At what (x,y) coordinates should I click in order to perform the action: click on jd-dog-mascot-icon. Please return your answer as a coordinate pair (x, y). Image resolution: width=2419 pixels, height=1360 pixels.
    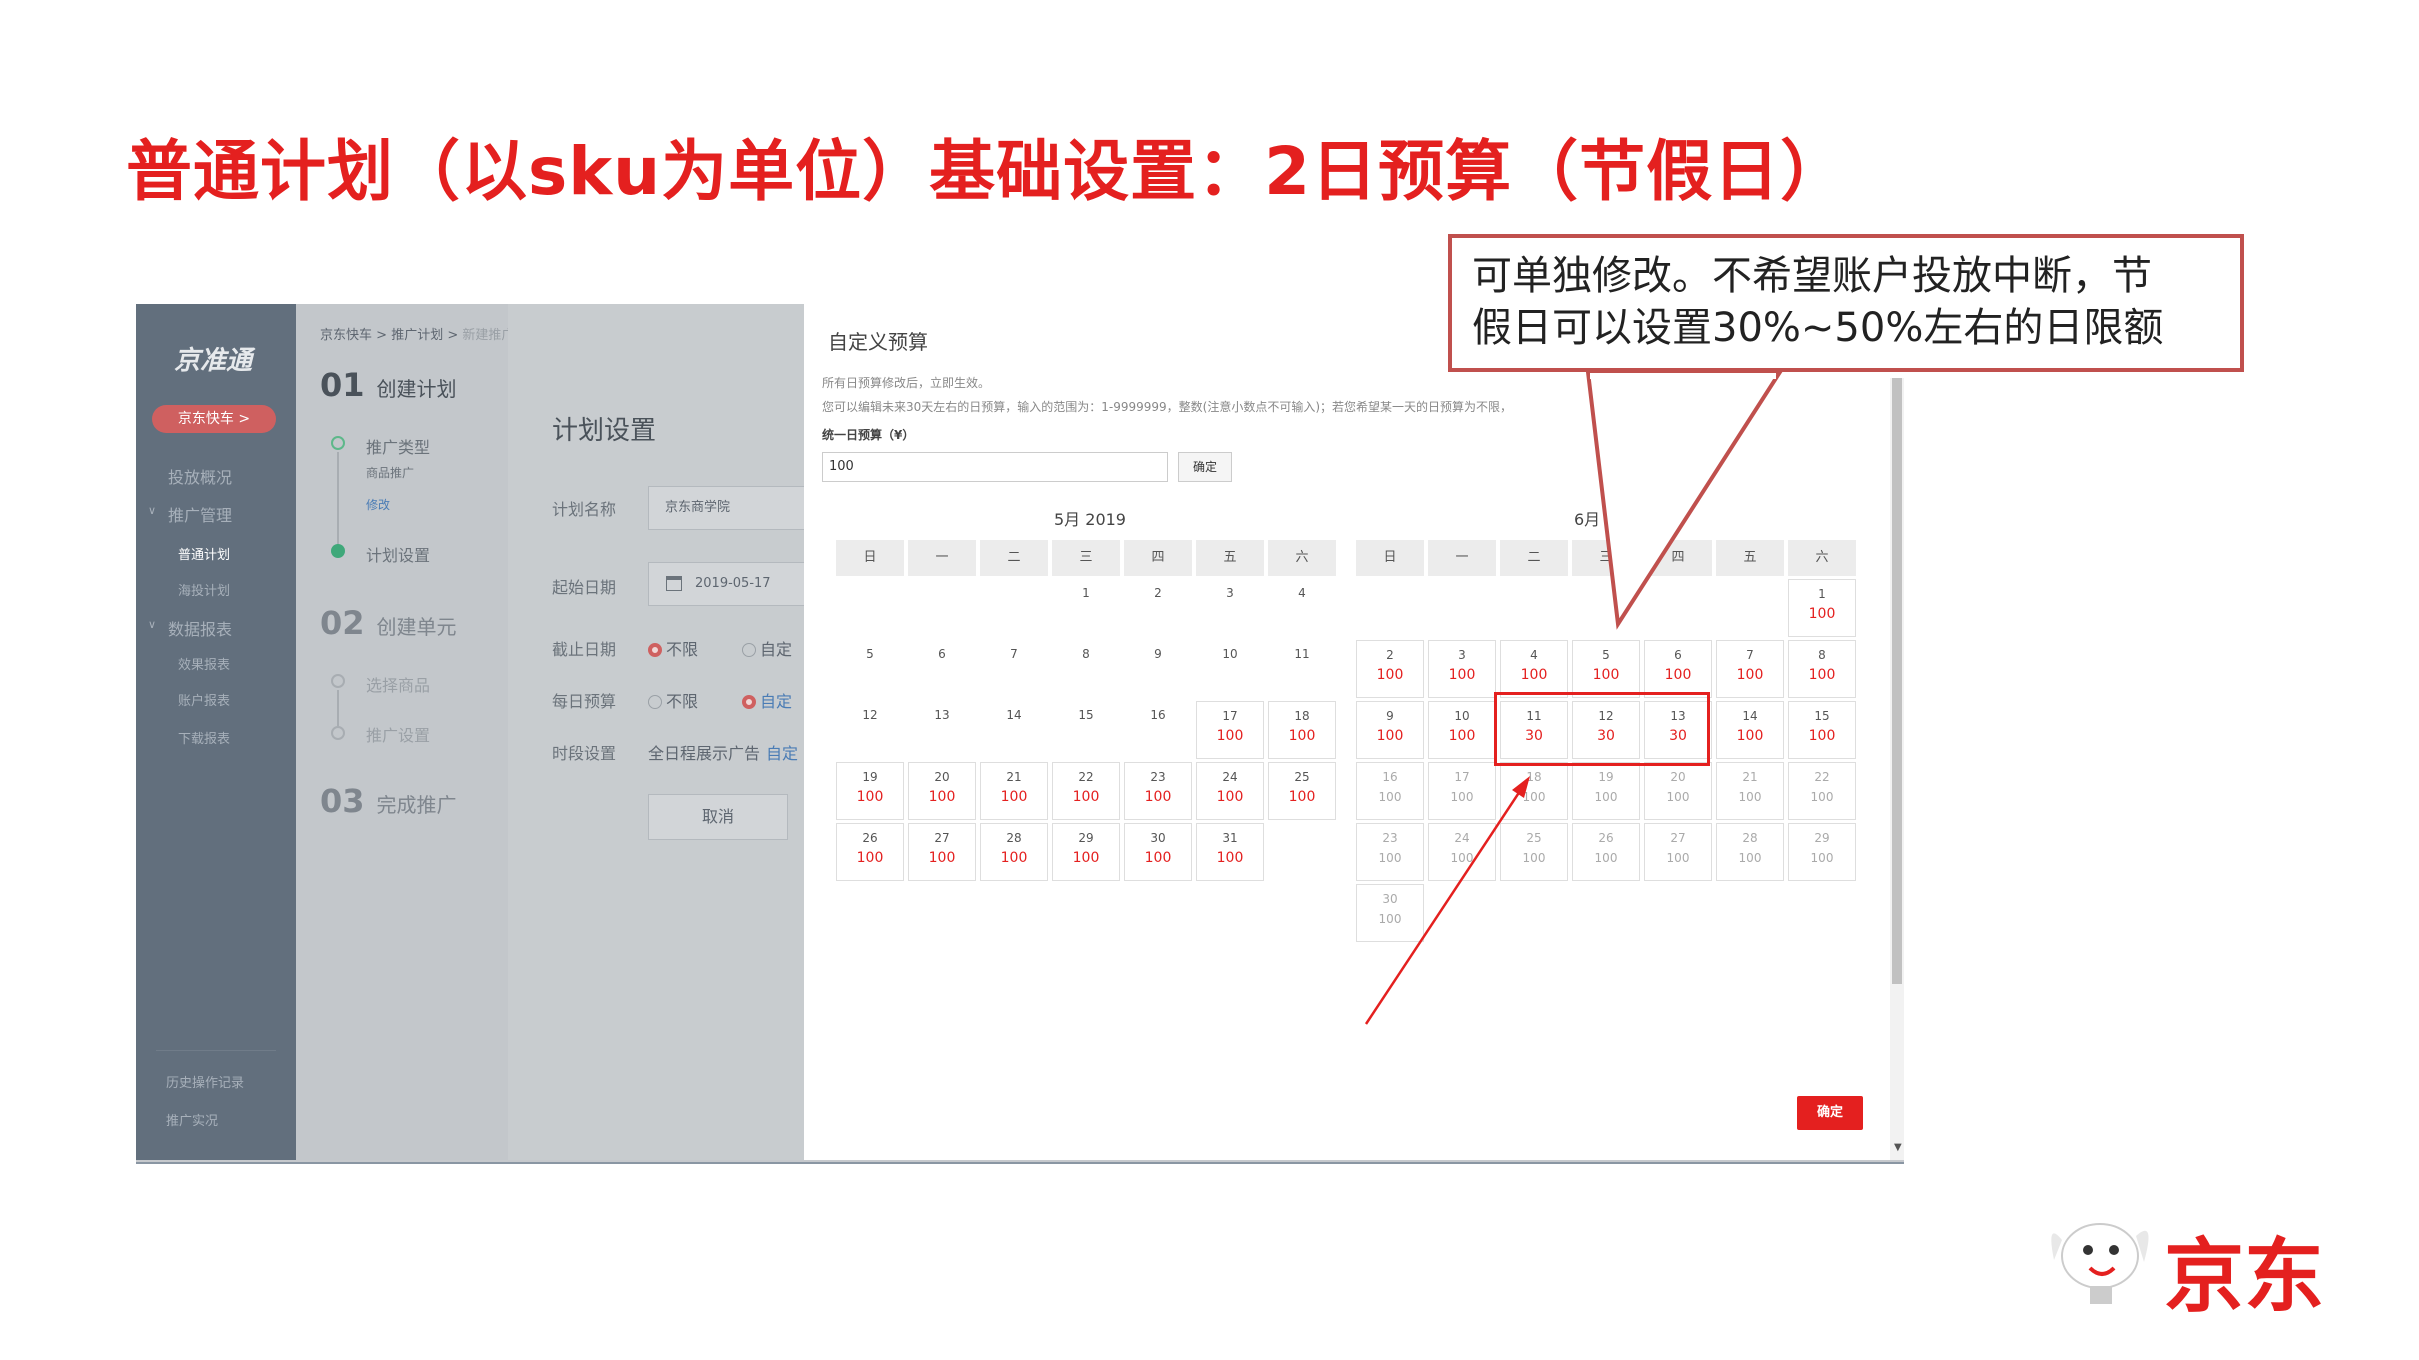
    Looking at the image, I should click on (2100, 1263).